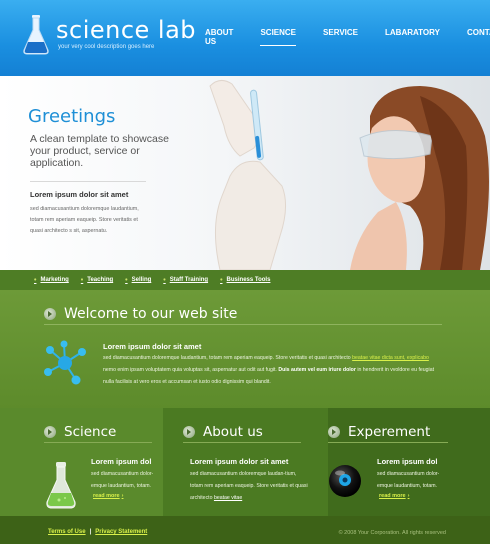 This screenshot has width=490, height=544. I want to click on subnav-label: Teaching, so click(100, 280).